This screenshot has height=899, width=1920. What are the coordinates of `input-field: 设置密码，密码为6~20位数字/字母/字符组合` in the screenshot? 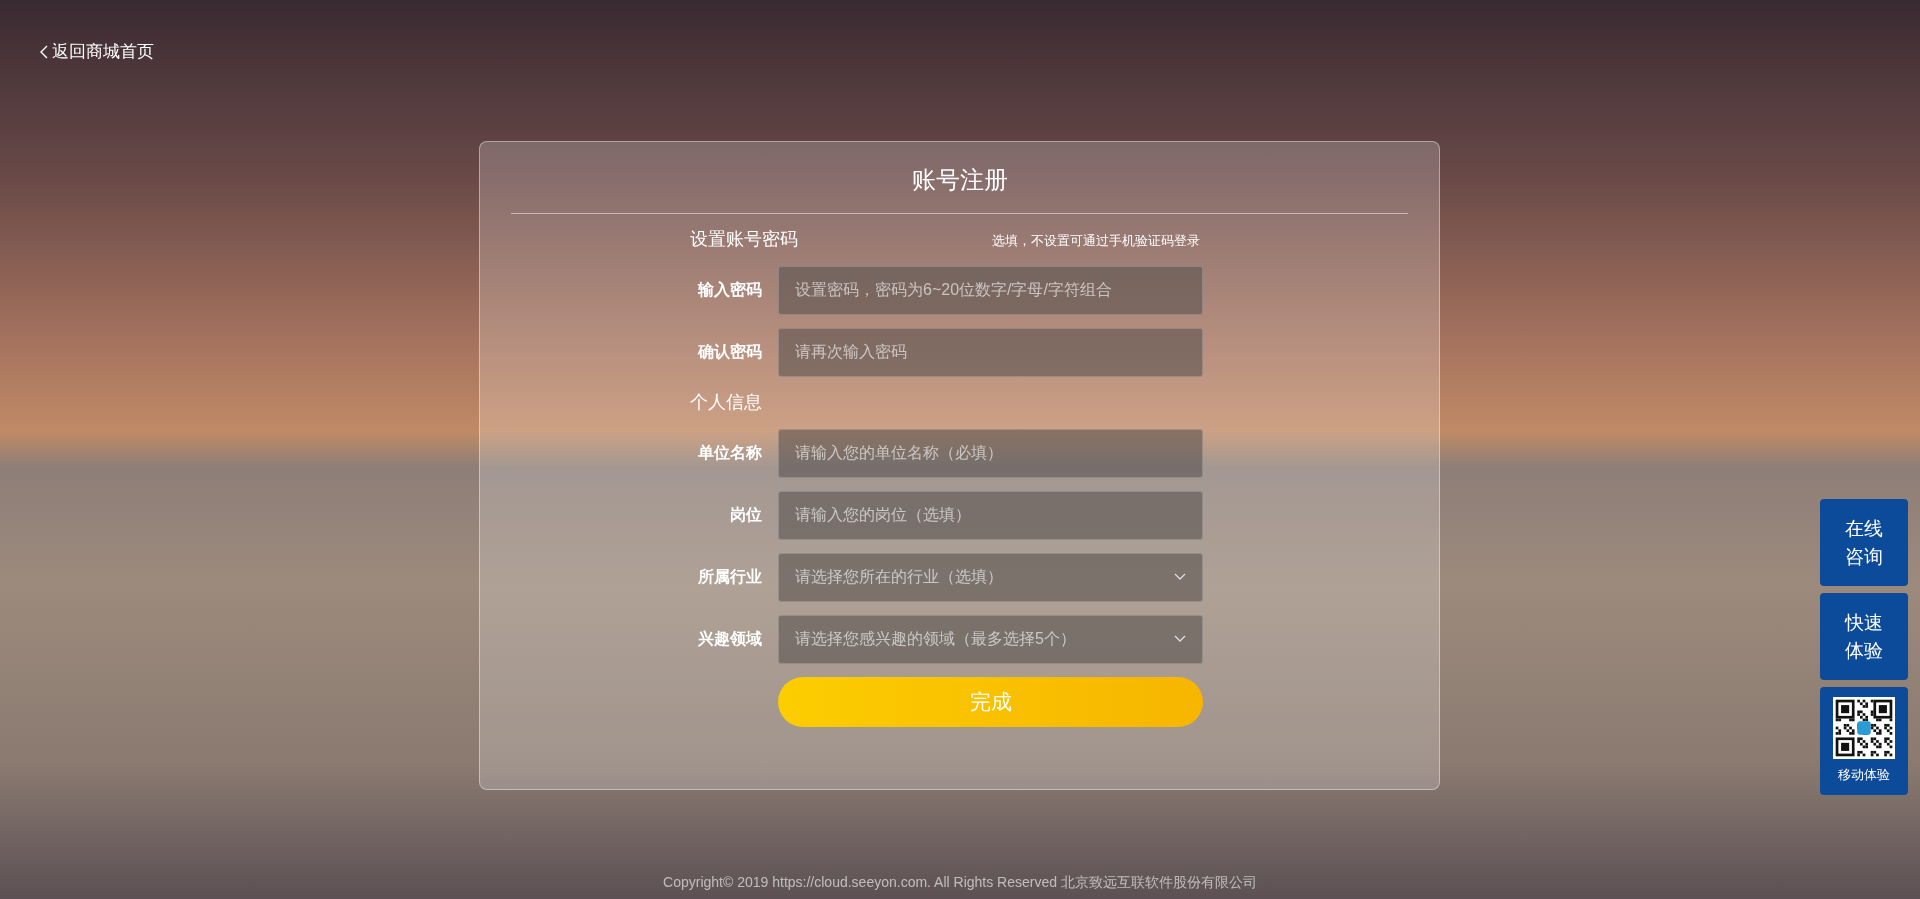 It's located at (990, 290).